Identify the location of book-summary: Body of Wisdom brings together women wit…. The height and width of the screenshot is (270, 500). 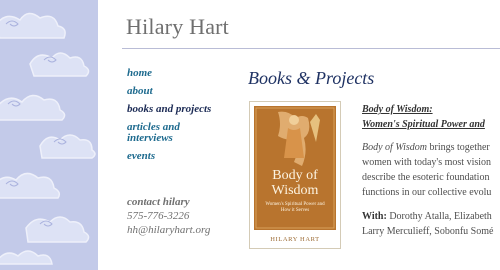
(431, 170).